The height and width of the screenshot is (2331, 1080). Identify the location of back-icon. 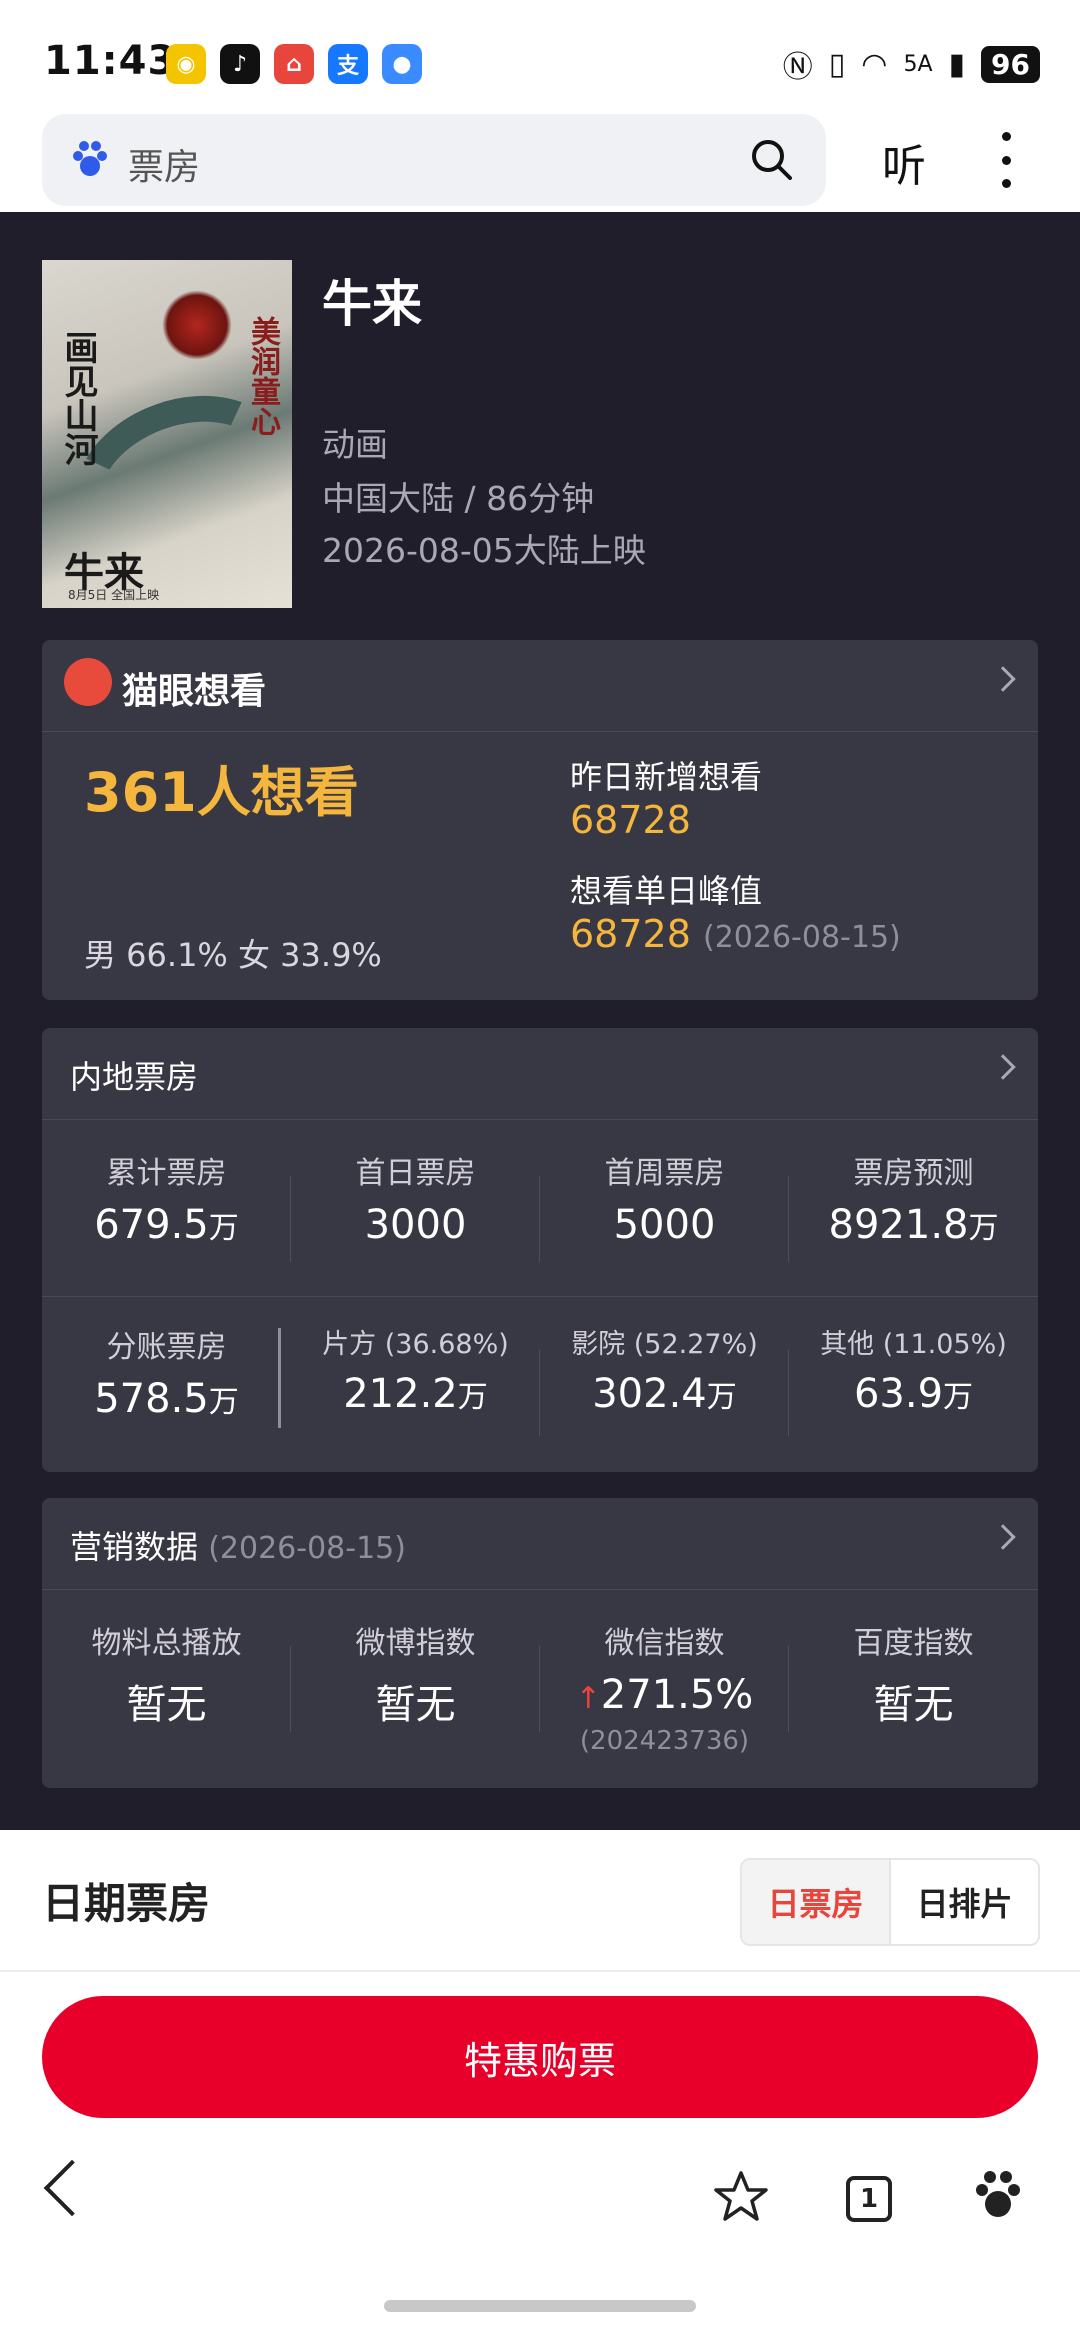
(72, 2188).